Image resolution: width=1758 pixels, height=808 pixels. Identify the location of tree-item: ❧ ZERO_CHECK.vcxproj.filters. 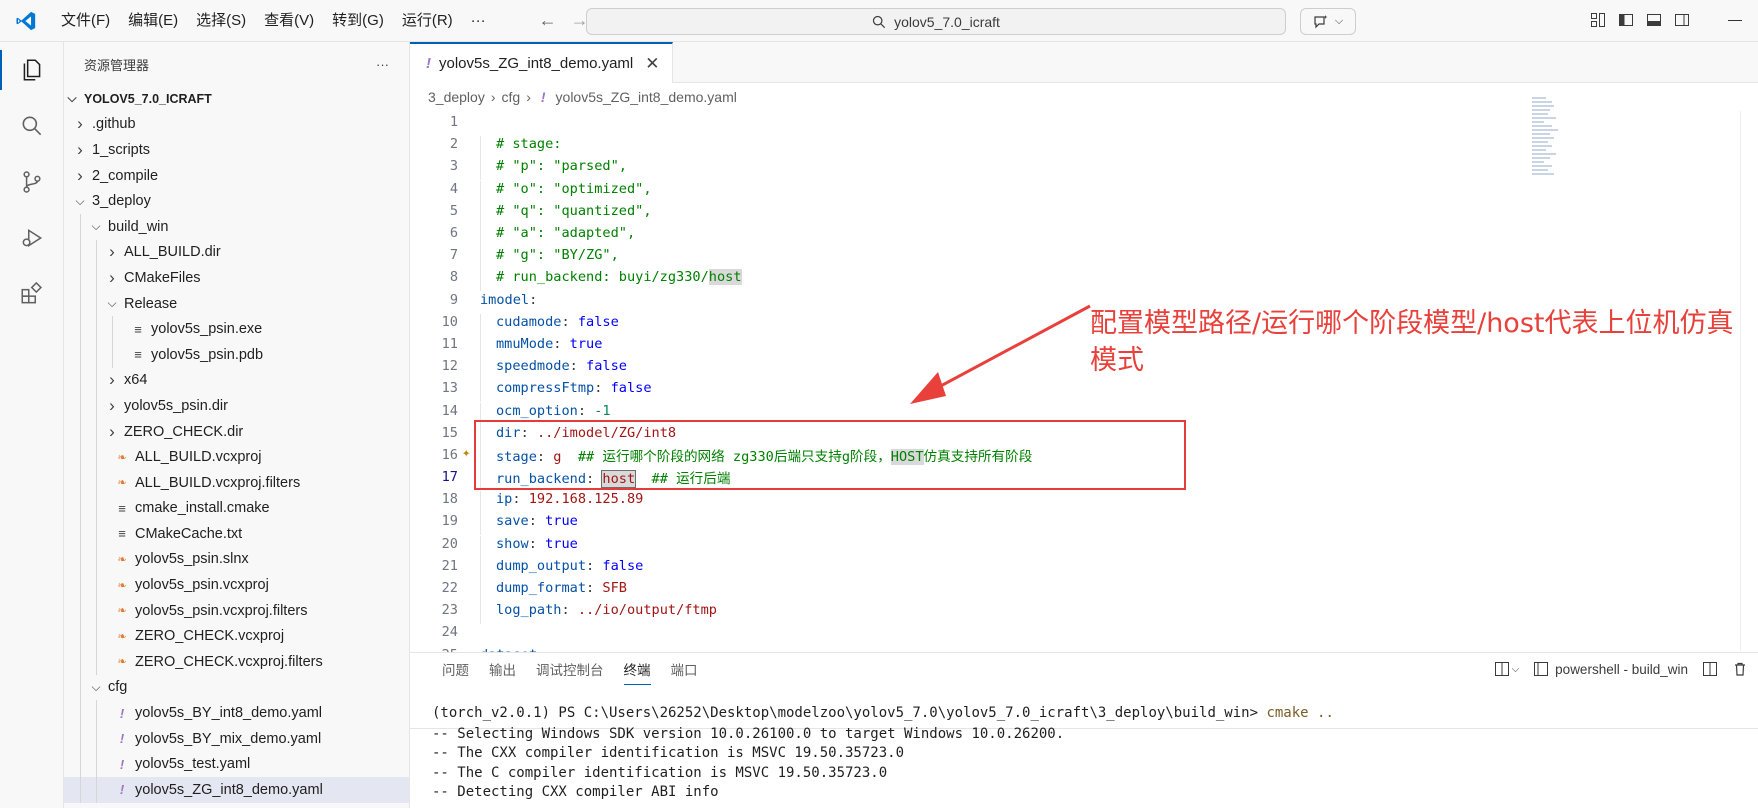
(236, 662).